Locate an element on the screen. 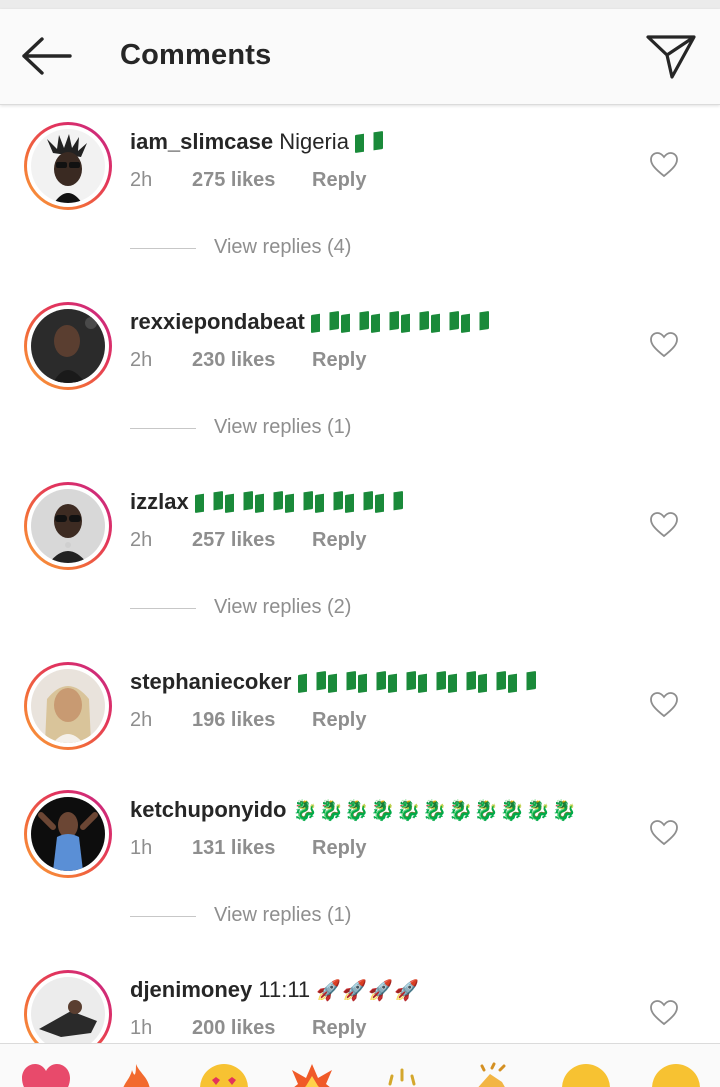 The image size is (720, 1087). comment-text: 11:11 is located at coordinates (284, 989).